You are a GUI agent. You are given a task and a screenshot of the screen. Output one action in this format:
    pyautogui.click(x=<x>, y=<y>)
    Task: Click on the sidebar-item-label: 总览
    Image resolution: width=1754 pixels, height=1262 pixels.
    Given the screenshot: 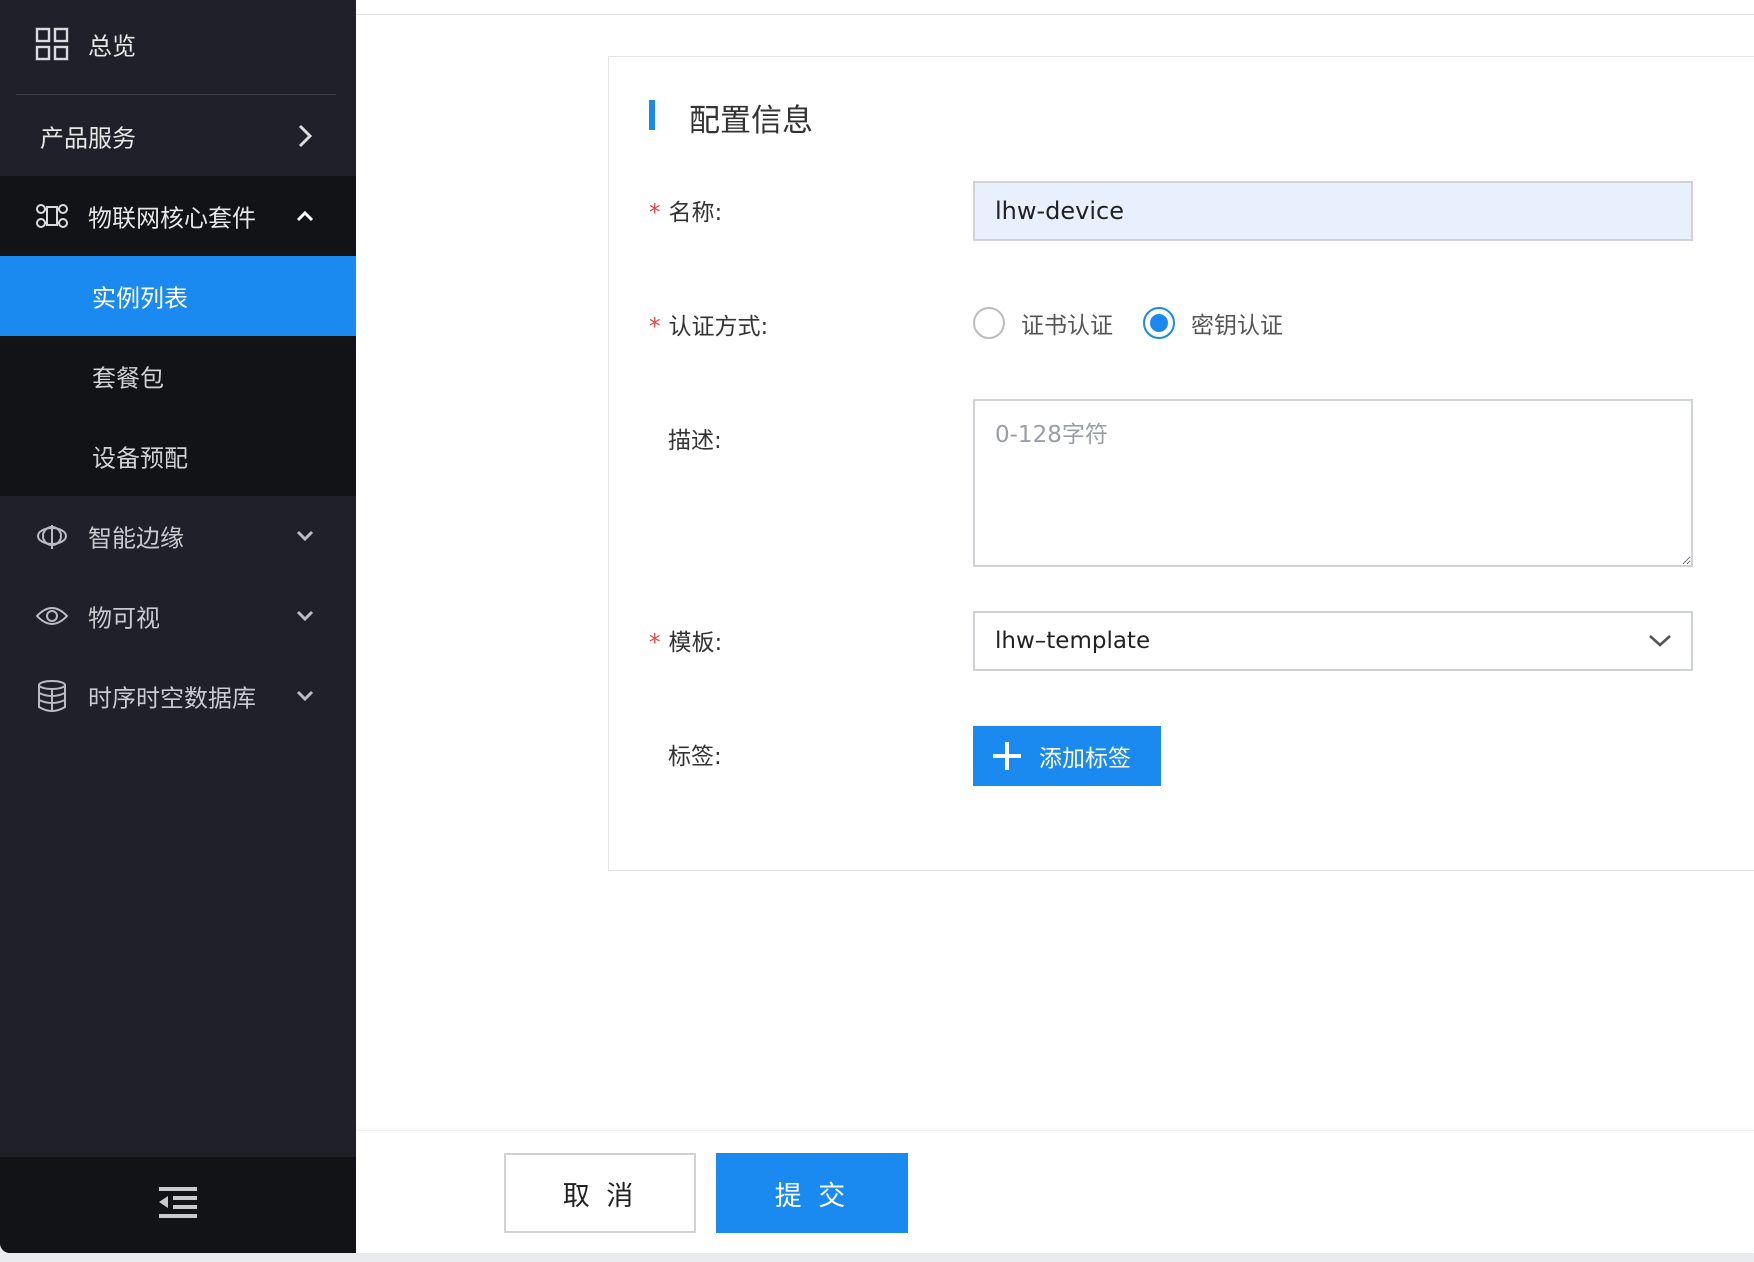 What is the action you would take?
    pyautogui.click(x=112, y=46)
    